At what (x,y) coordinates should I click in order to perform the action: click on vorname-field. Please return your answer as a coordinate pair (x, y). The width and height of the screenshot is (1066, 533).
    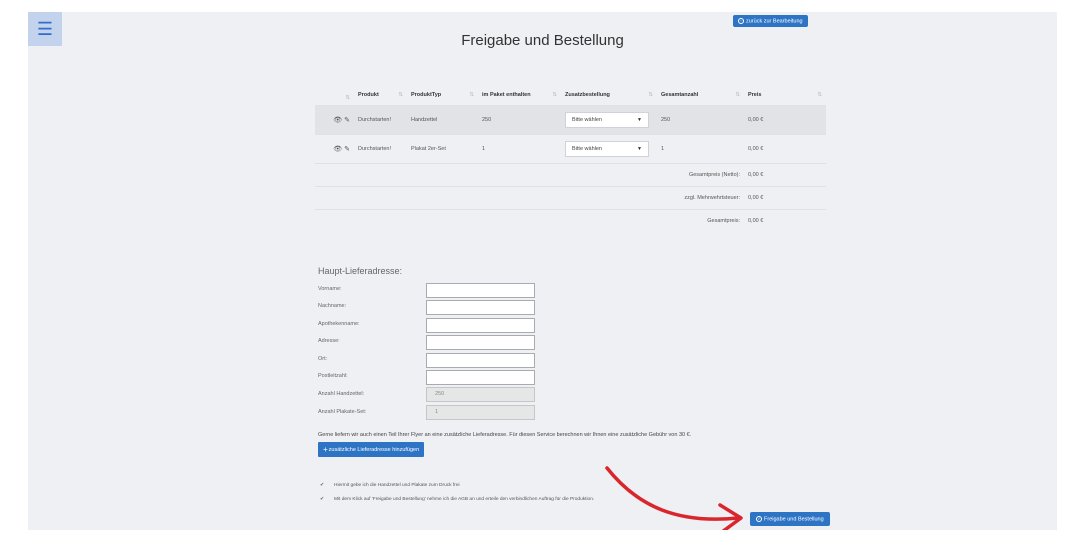
    Looking at the image, I should click on (480, 290).